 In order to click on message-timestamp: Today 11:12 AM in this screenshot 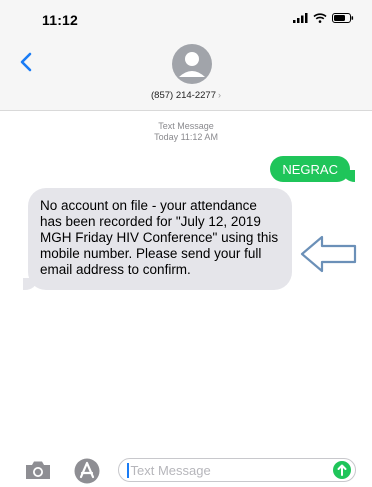, I will do `click(186, 137)`.